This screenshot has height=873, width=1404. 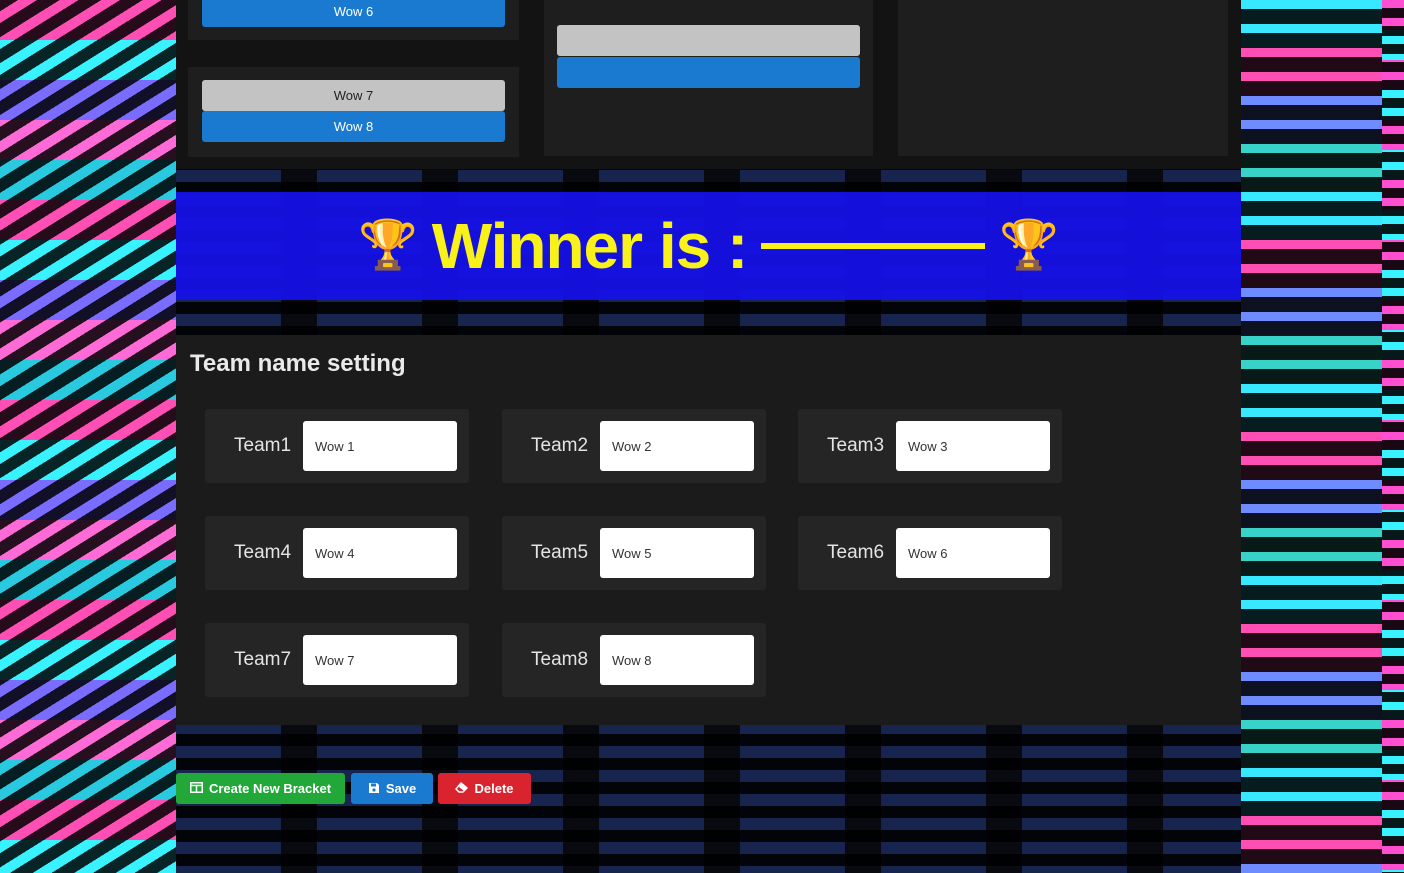 What do you see at coordinates (263, 552) in the screenshot?
I see `team-label: Team4` at bounding box center [263, 552].